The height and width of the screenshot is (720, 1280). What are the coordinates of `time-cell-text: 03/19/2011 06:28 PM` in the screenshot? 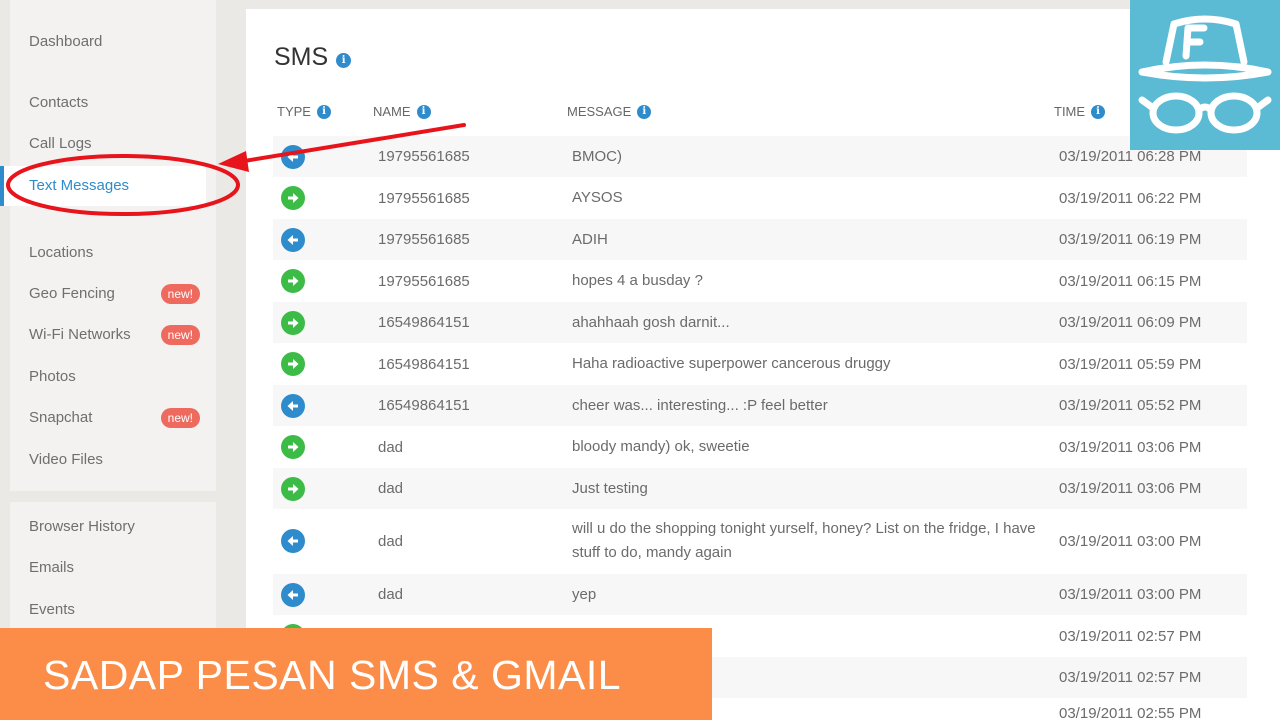 It's located at (1130, 156).